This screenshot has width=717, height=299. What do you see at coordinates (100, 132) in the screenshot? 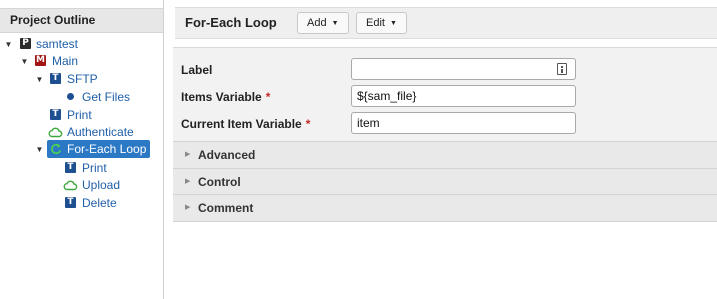
I see `tree-item-label: Authenticate` at bounding box center [100, 132].